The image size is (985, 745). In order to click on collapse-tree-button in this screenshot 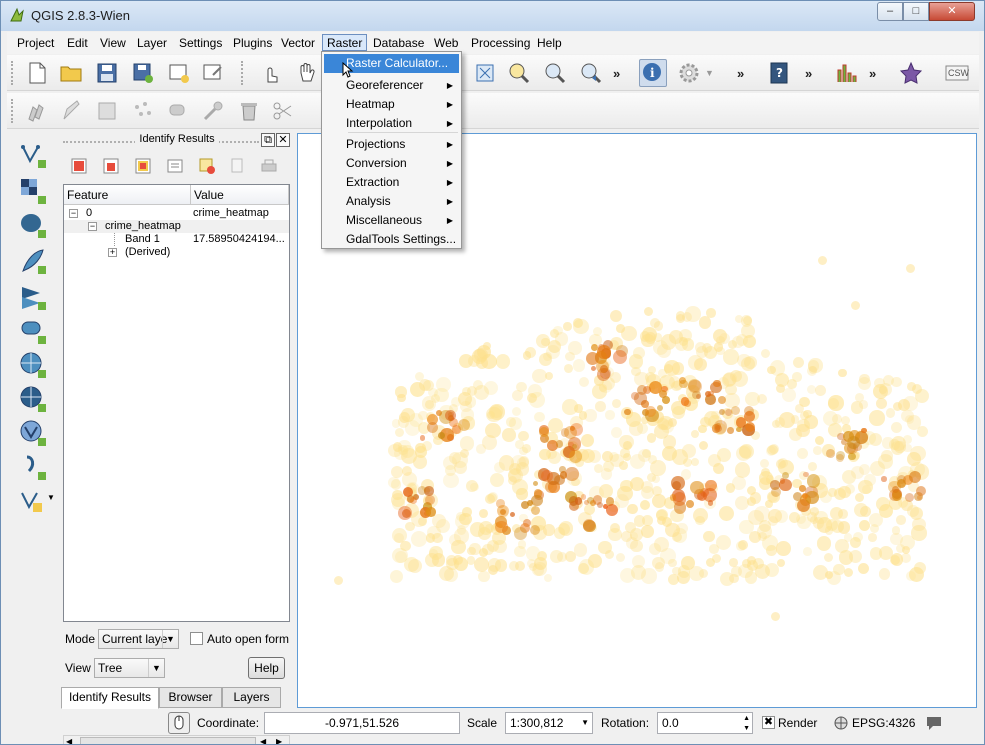, I will do `click(111, 166)`.